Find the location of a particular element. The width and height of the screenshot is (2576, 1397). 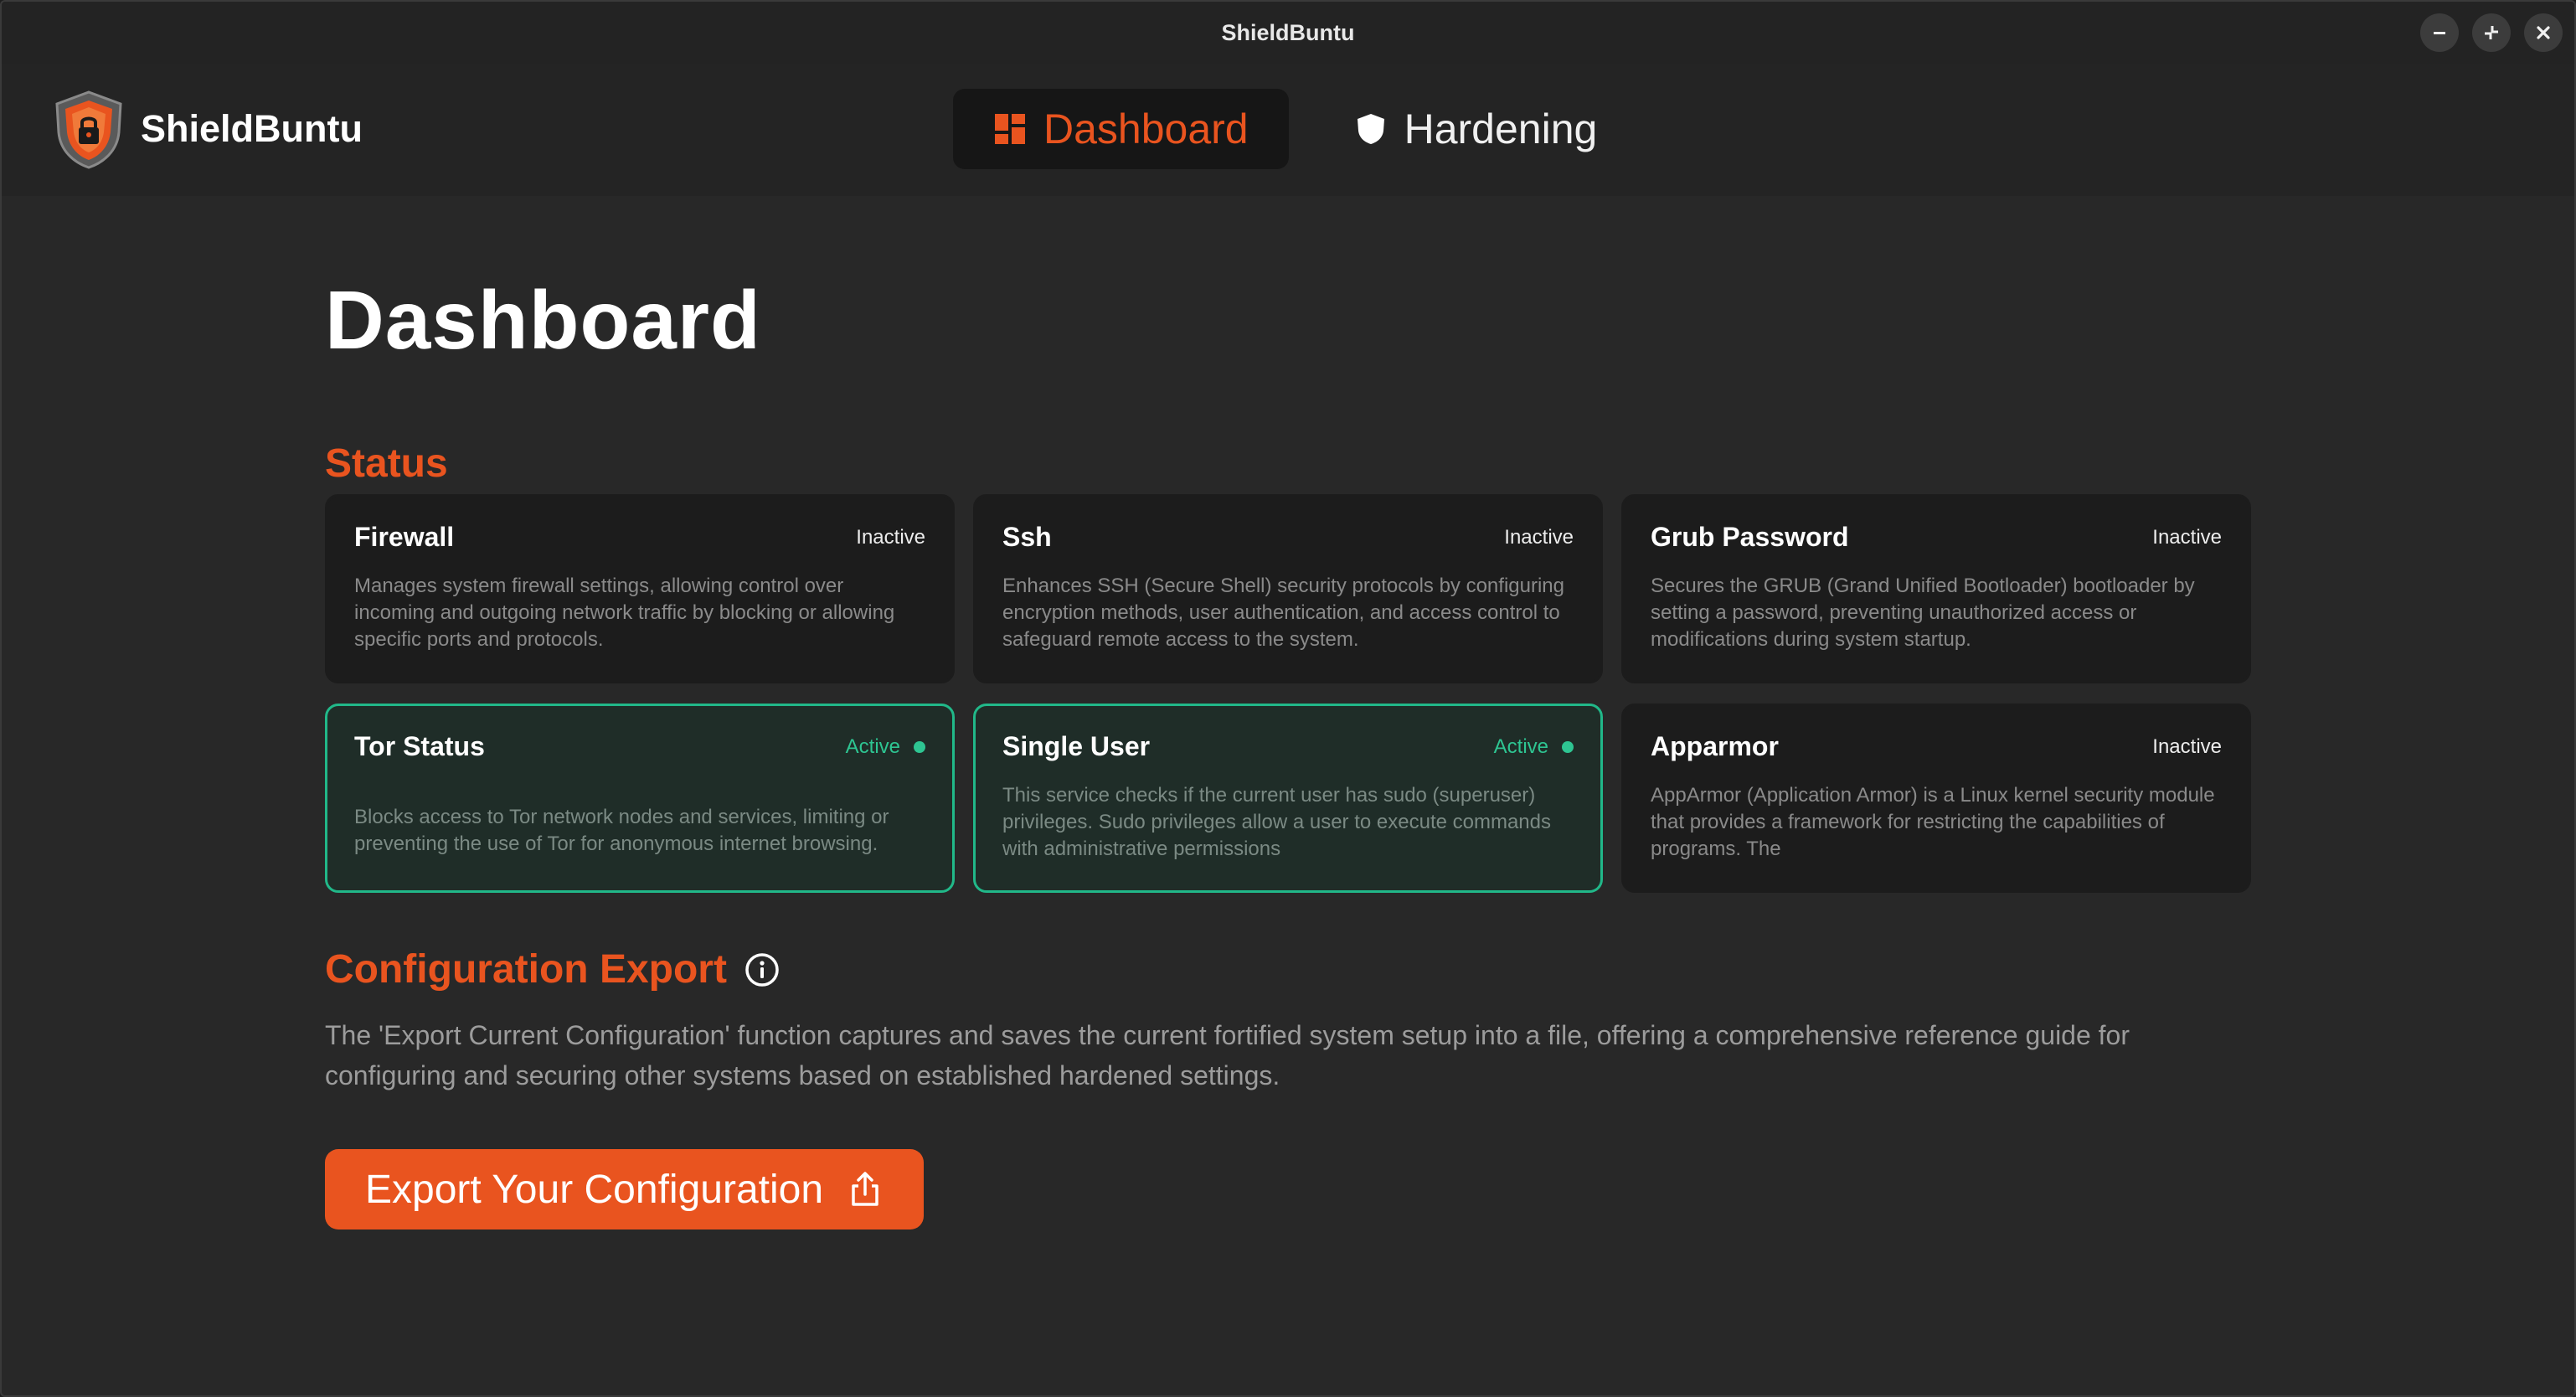

title-bar: ShieldBuntu is located at coordinates (1288, 33).